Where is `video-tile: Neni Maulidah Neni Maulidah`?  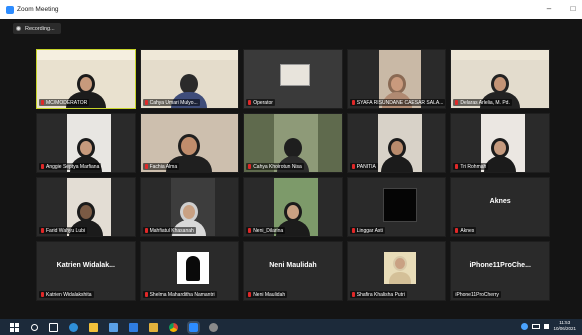 video-tile: Neni Maulidah Neni Maulidah is located at coordinates (293, 271).